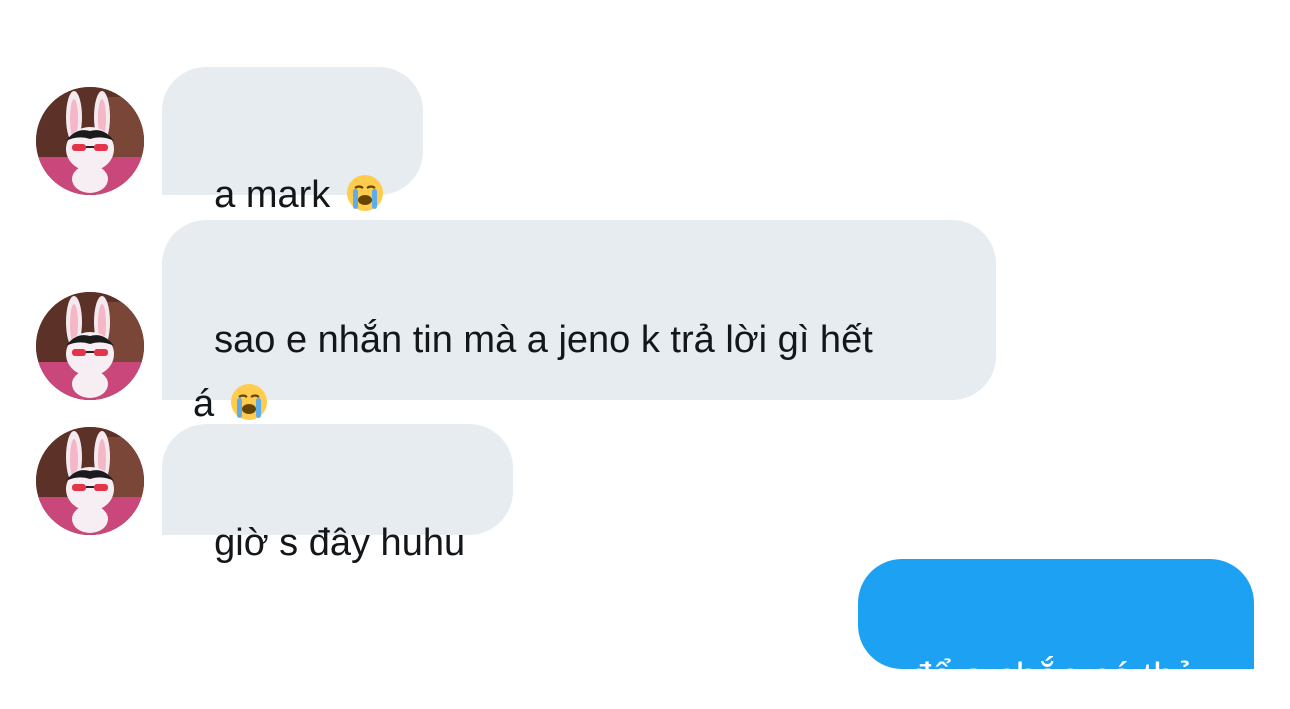 The image size is (1290, 709). I want to click on message-bubble: a mark, so click(292, 141).